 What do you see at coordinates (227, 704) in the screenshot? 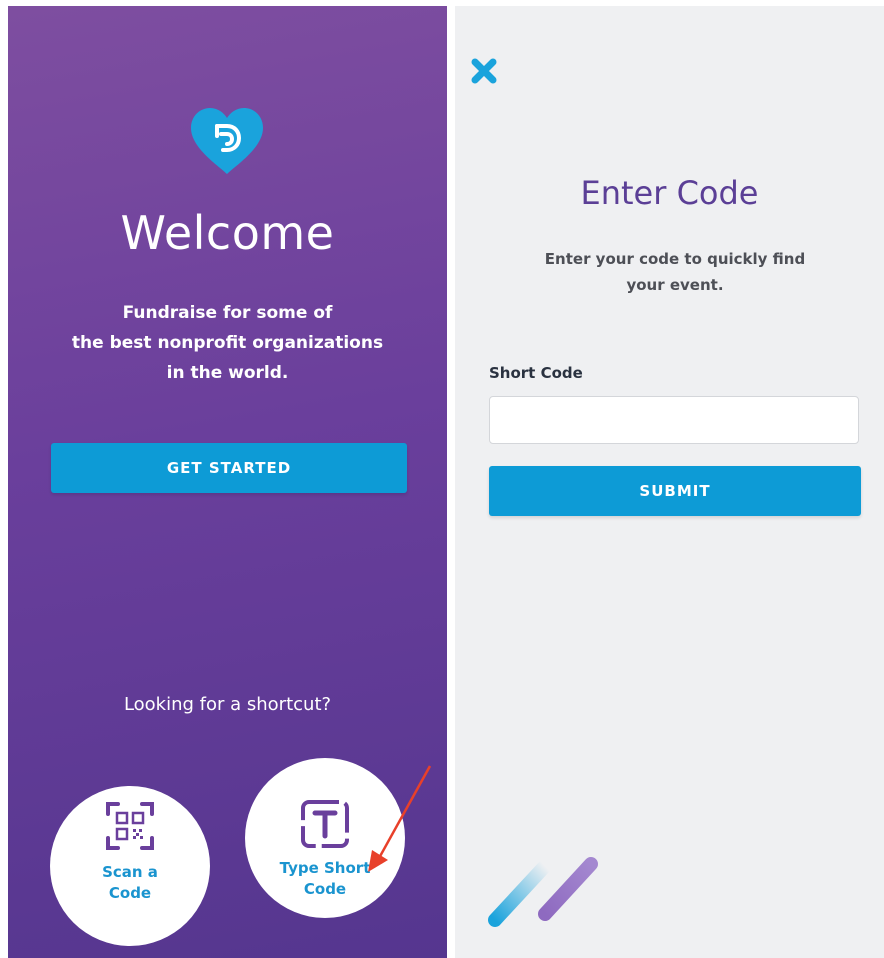
I see `shortcut-prompt: Looking for a shortcut?` at bounding box center [227, 704].